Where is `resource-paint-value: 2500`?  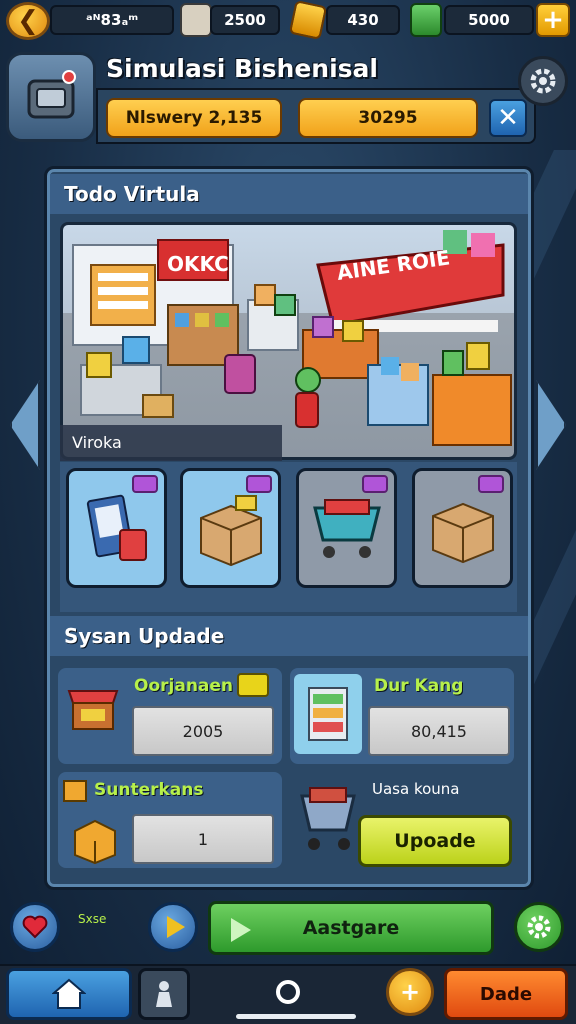 resource-paint-value: 2500 is located at coordinates (245, 20).